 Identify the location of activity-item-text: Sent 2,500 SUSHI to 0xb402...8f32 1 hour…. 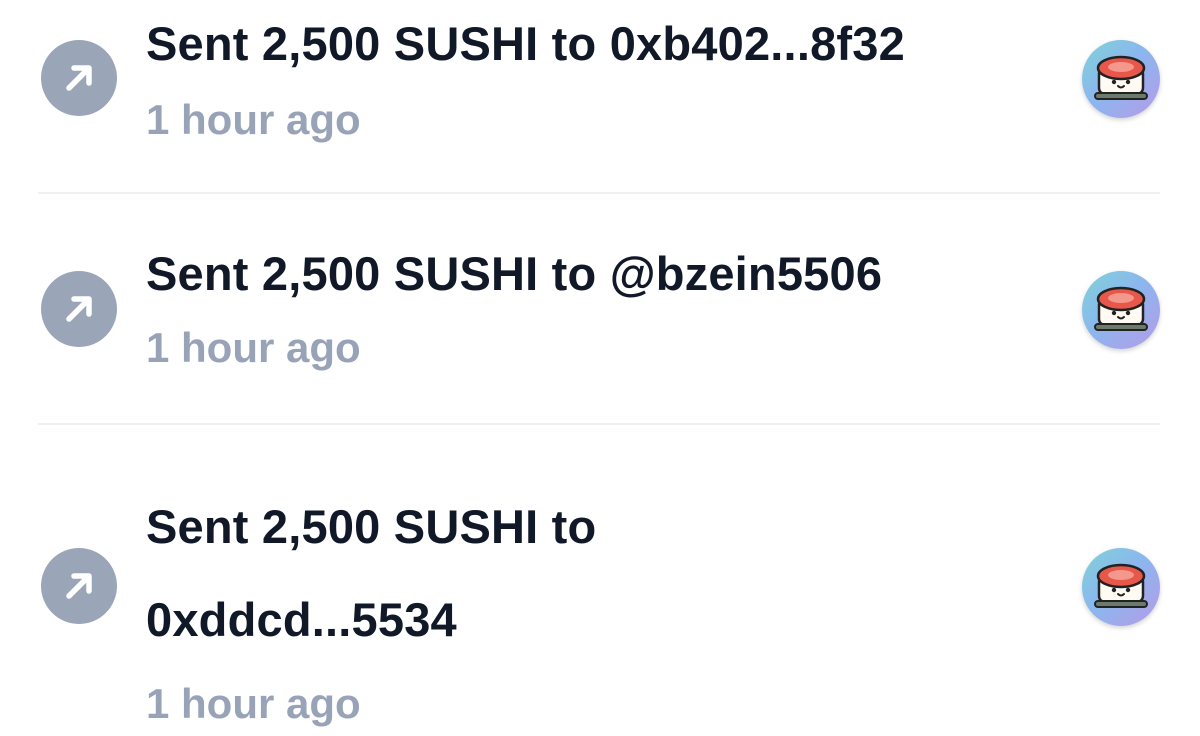
(606, 80).